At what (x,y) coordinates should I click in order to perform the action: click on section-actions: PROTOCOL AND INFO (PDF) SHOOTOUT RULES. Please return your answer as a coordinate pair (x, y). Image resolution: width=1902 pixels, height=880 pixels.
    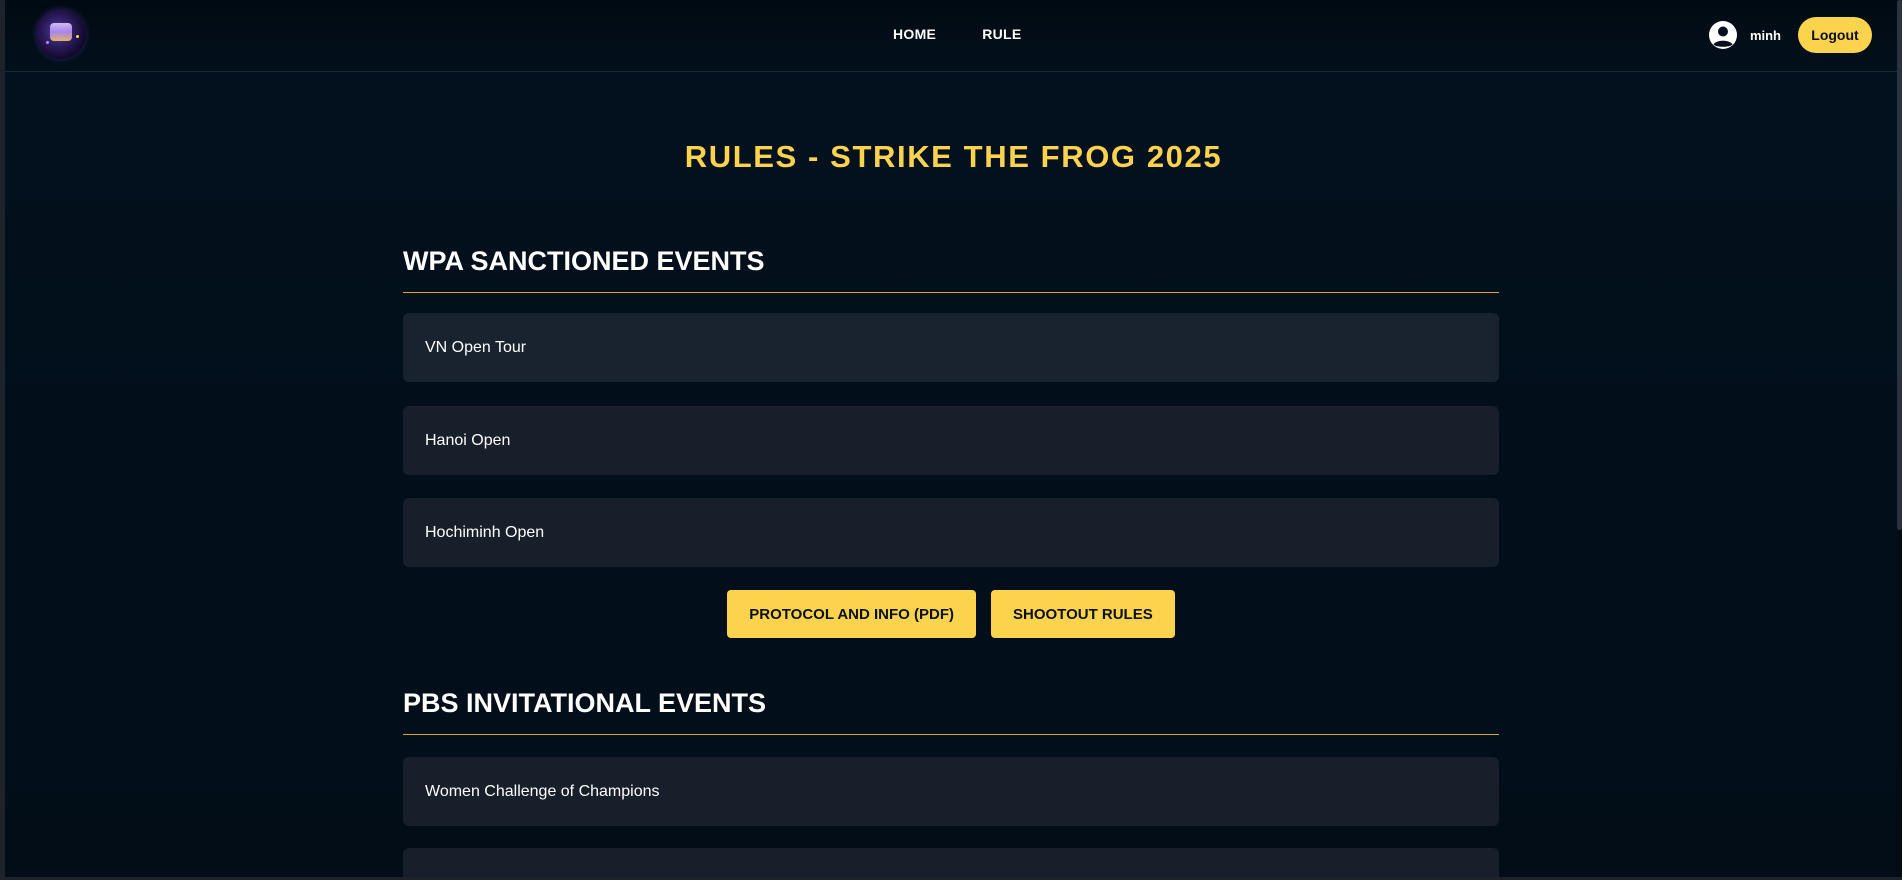
    Looking at the image, I should click on (951, 614).